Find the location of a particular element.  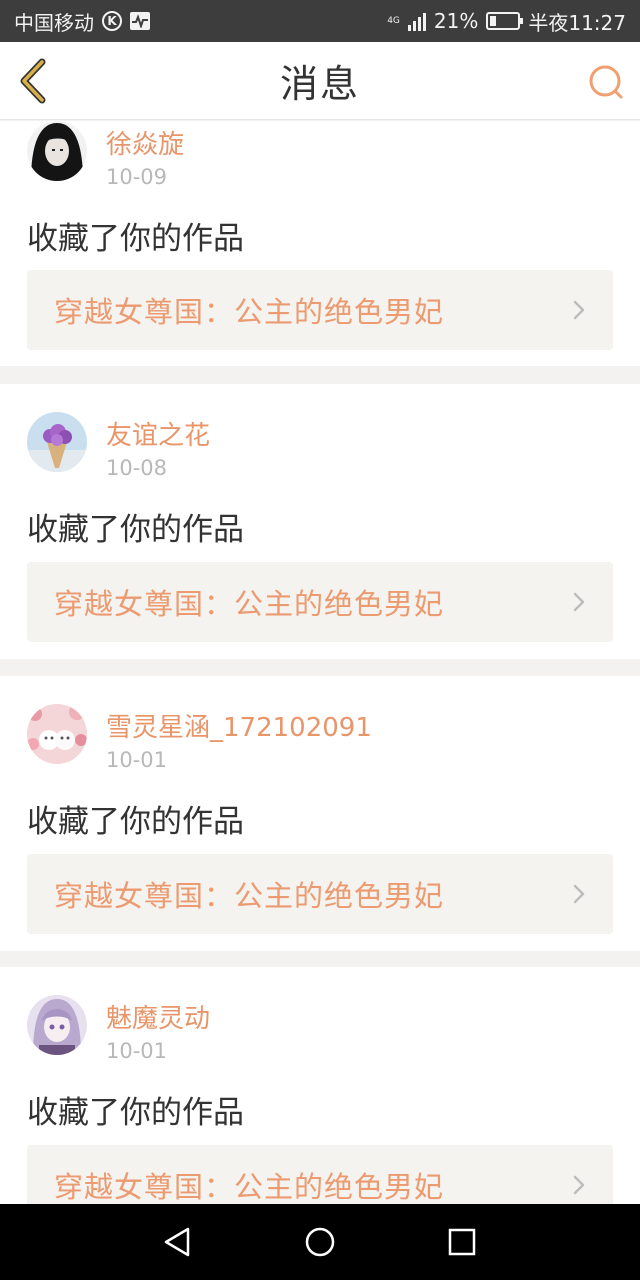

battery-percent: 21% is located at coordinates (456, 21).